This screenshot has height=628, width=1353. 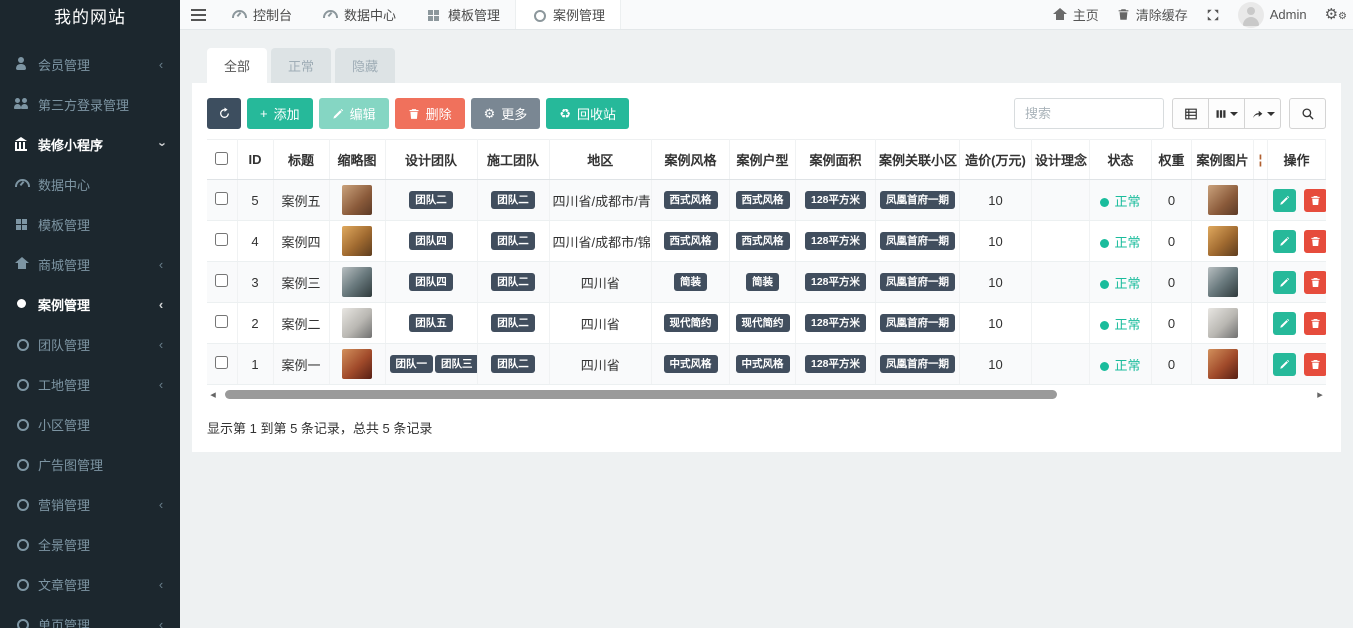 What do you see at coordinates (90, 504) in the screenshot?
I see `sidebar-item: 营销管理` at bounding box center [90, 504].